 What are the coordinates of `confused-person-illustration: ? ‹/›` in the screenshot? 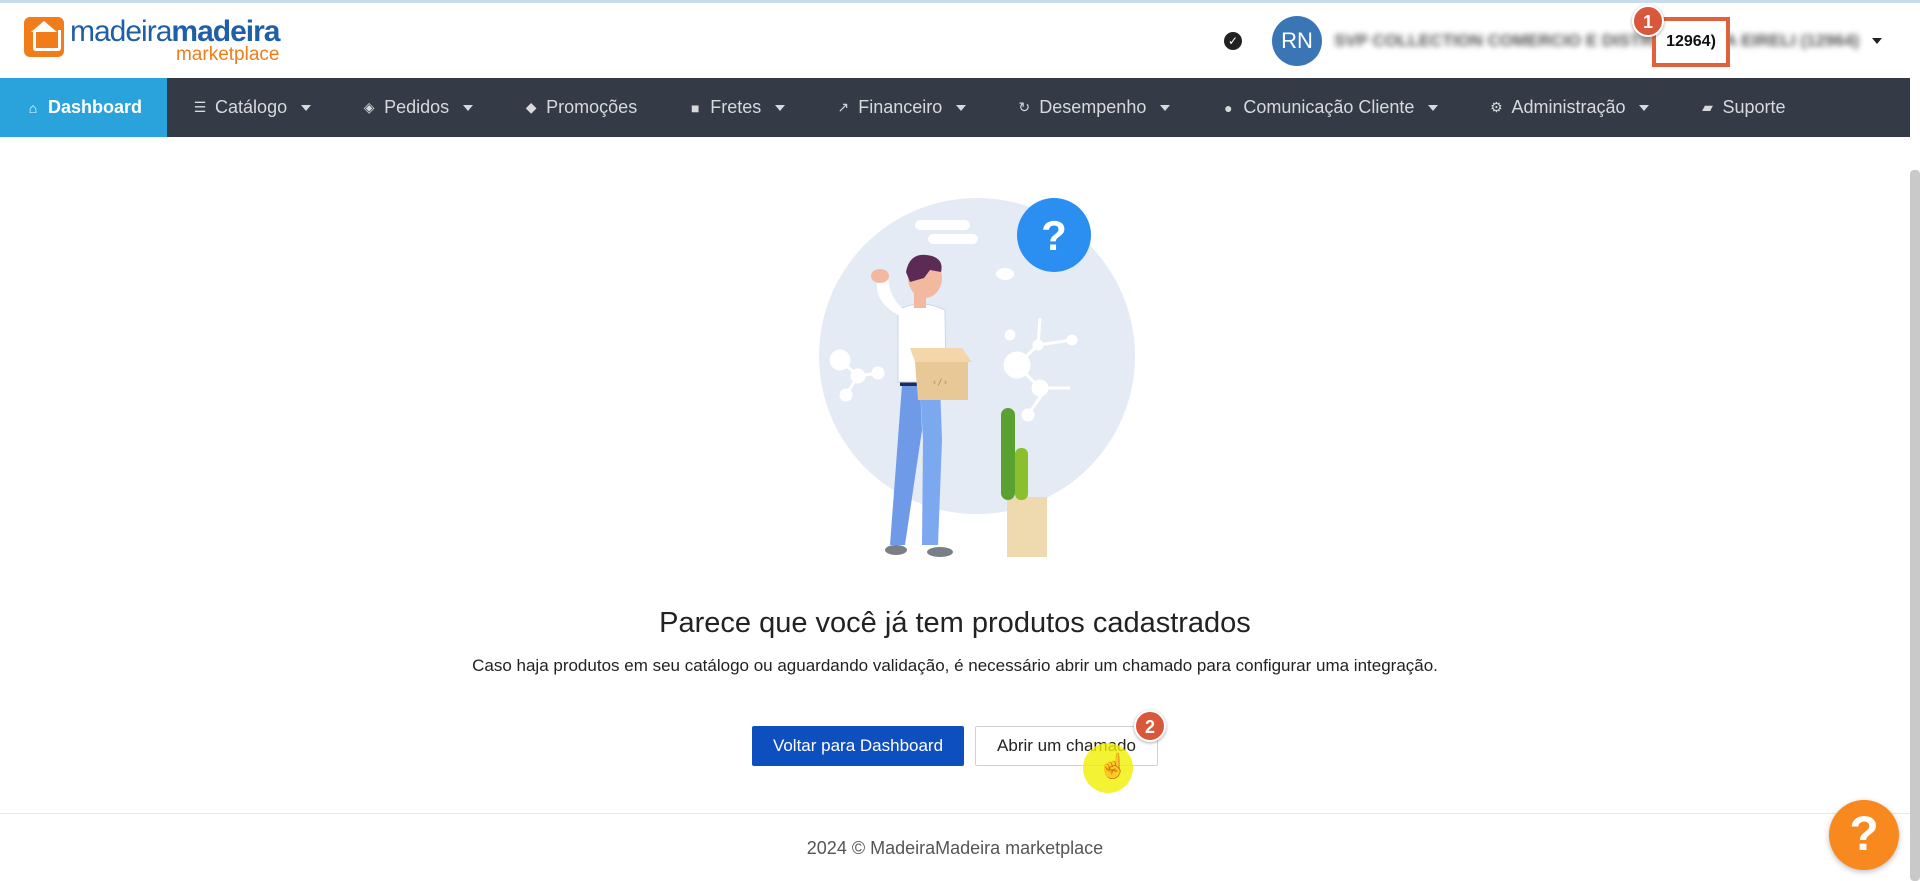 It's located at (977, 377).